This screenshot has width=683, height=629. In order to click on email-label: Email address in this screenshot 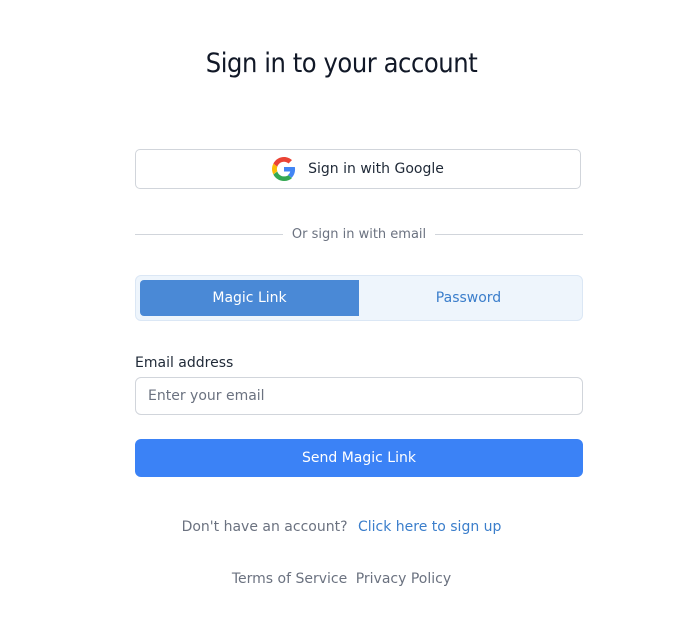, I will do `click(184, 363)`.